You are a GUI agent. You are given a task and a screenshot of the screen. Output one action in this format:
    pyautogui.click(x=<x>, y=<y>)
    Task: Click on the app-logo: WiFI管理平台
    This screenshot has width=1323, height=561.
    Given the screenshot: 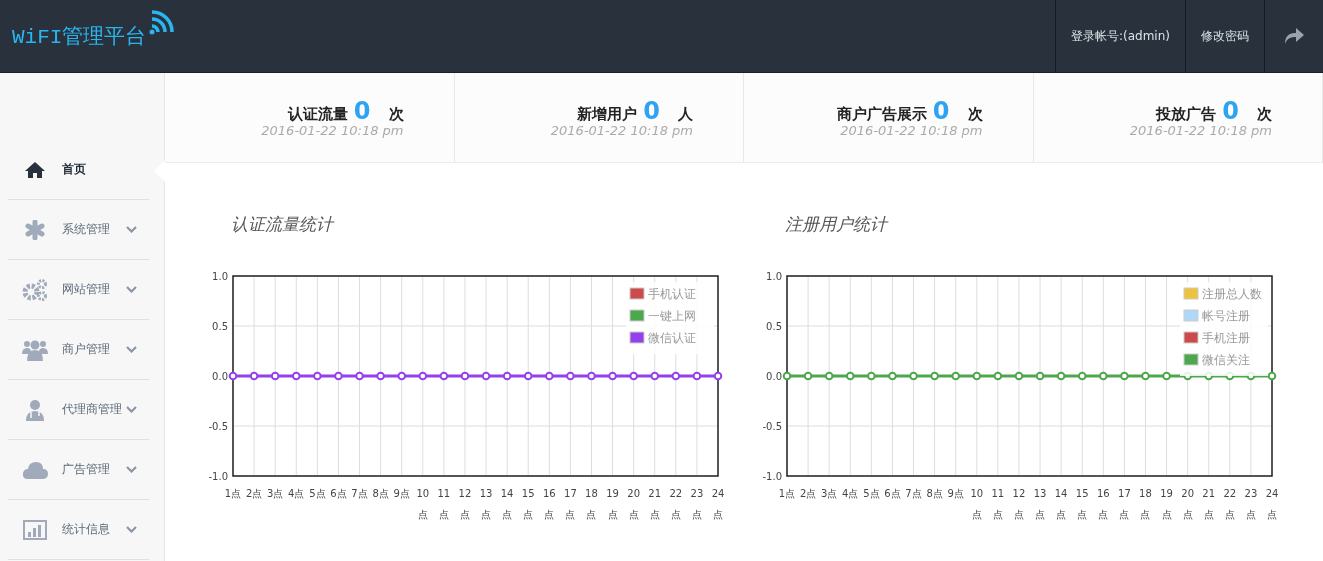 What is the action you would take?
    pyautogui.click(x=79, y=37)
    